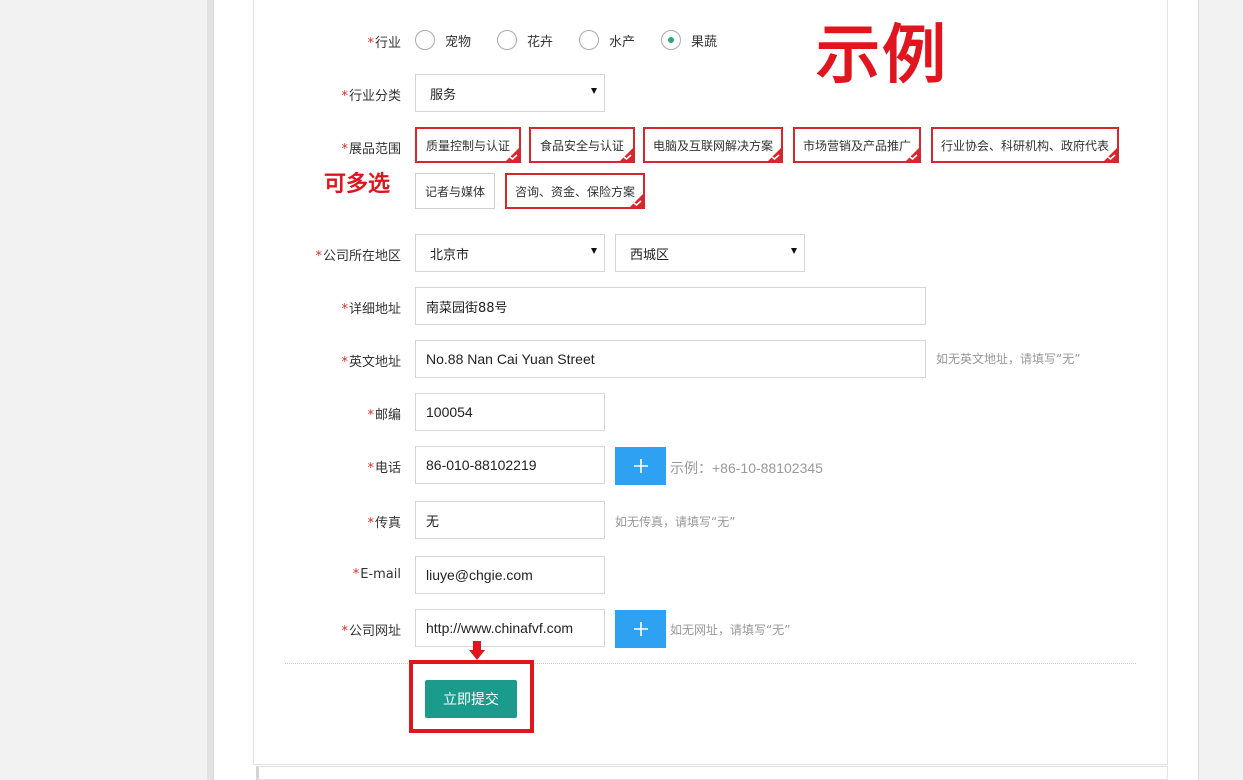 Image resolution: width=1243 pixels, height=780 pixels. I want to click on radio-pets: 宠物, so click(443, 40).